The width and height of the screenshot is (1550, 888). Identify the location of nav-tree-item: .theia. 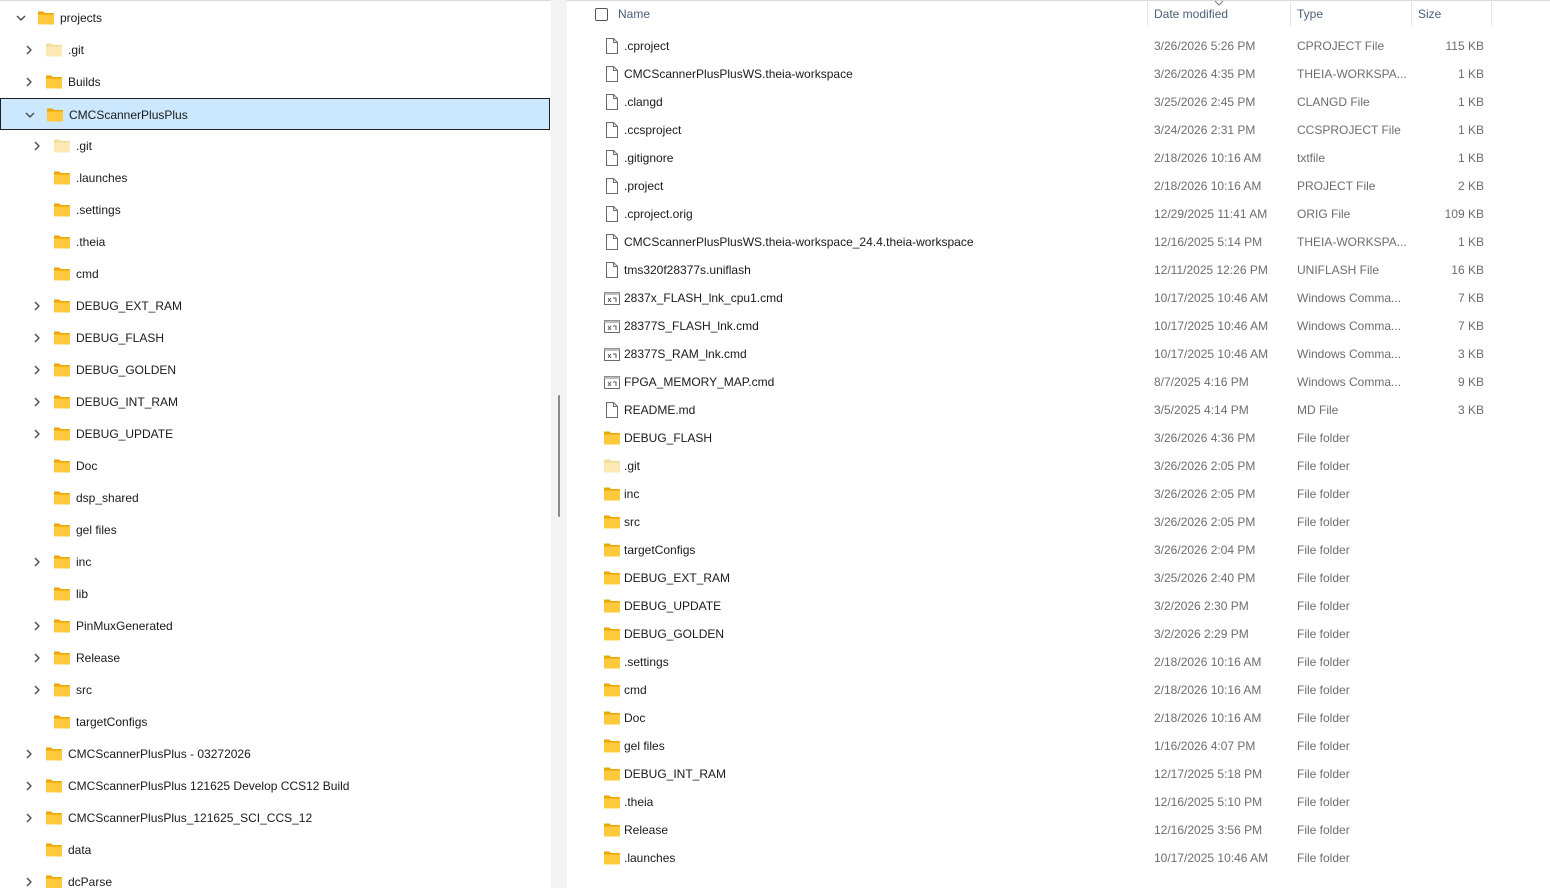
(275, 242).